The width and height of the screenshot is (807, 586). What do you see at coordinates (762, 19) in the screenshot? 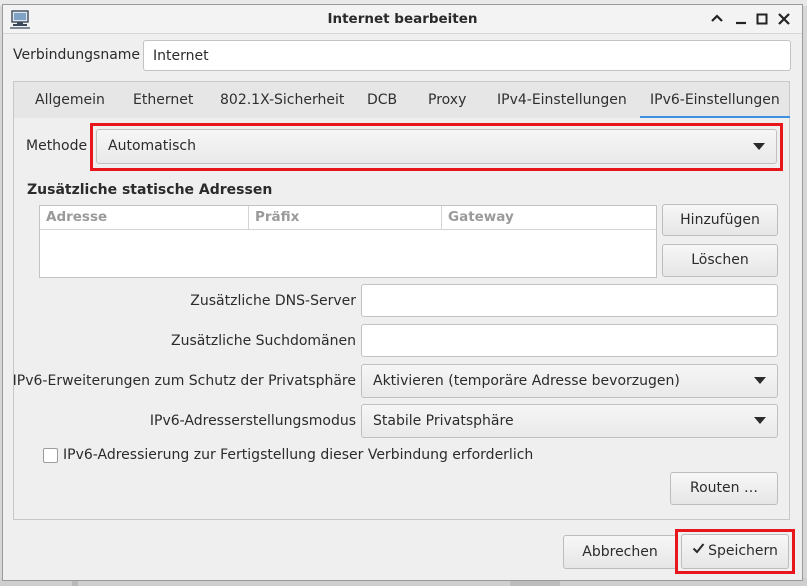
I see `maximize-icon` at bounding box center [762, 19].